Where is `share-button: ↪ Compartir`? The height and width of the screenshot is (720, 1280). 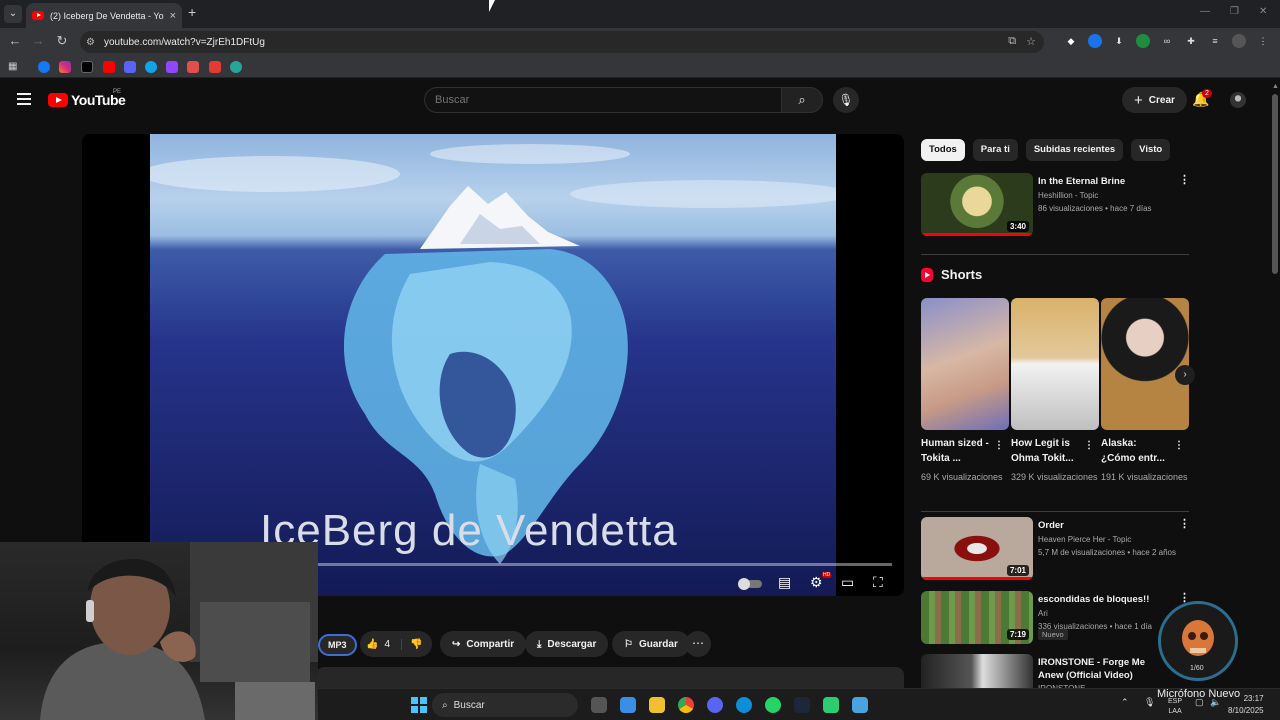
share-button: ↪ Compartir is located at coordinates (483, 644).